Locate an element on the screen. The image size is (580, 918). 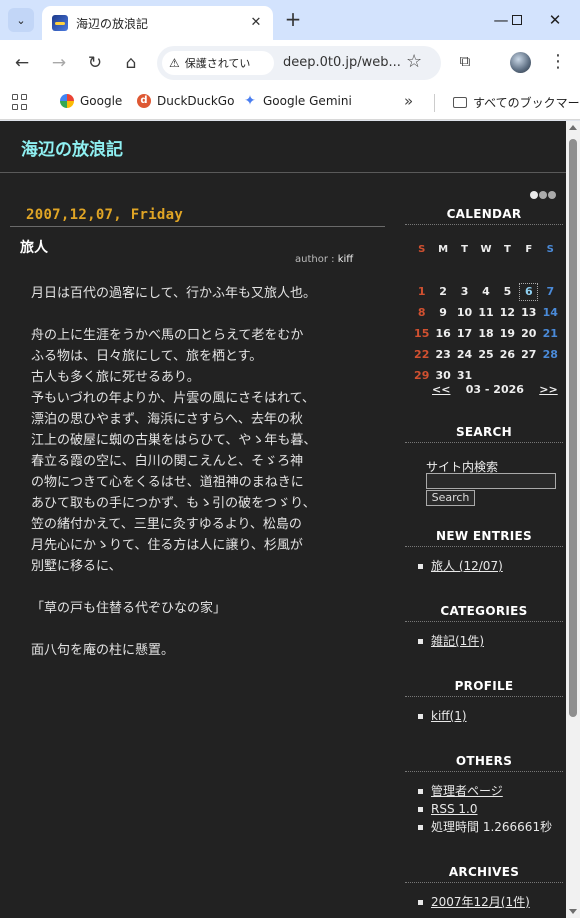
archives-list: 2007年12月(1件) is located at coordinates (473, 902).